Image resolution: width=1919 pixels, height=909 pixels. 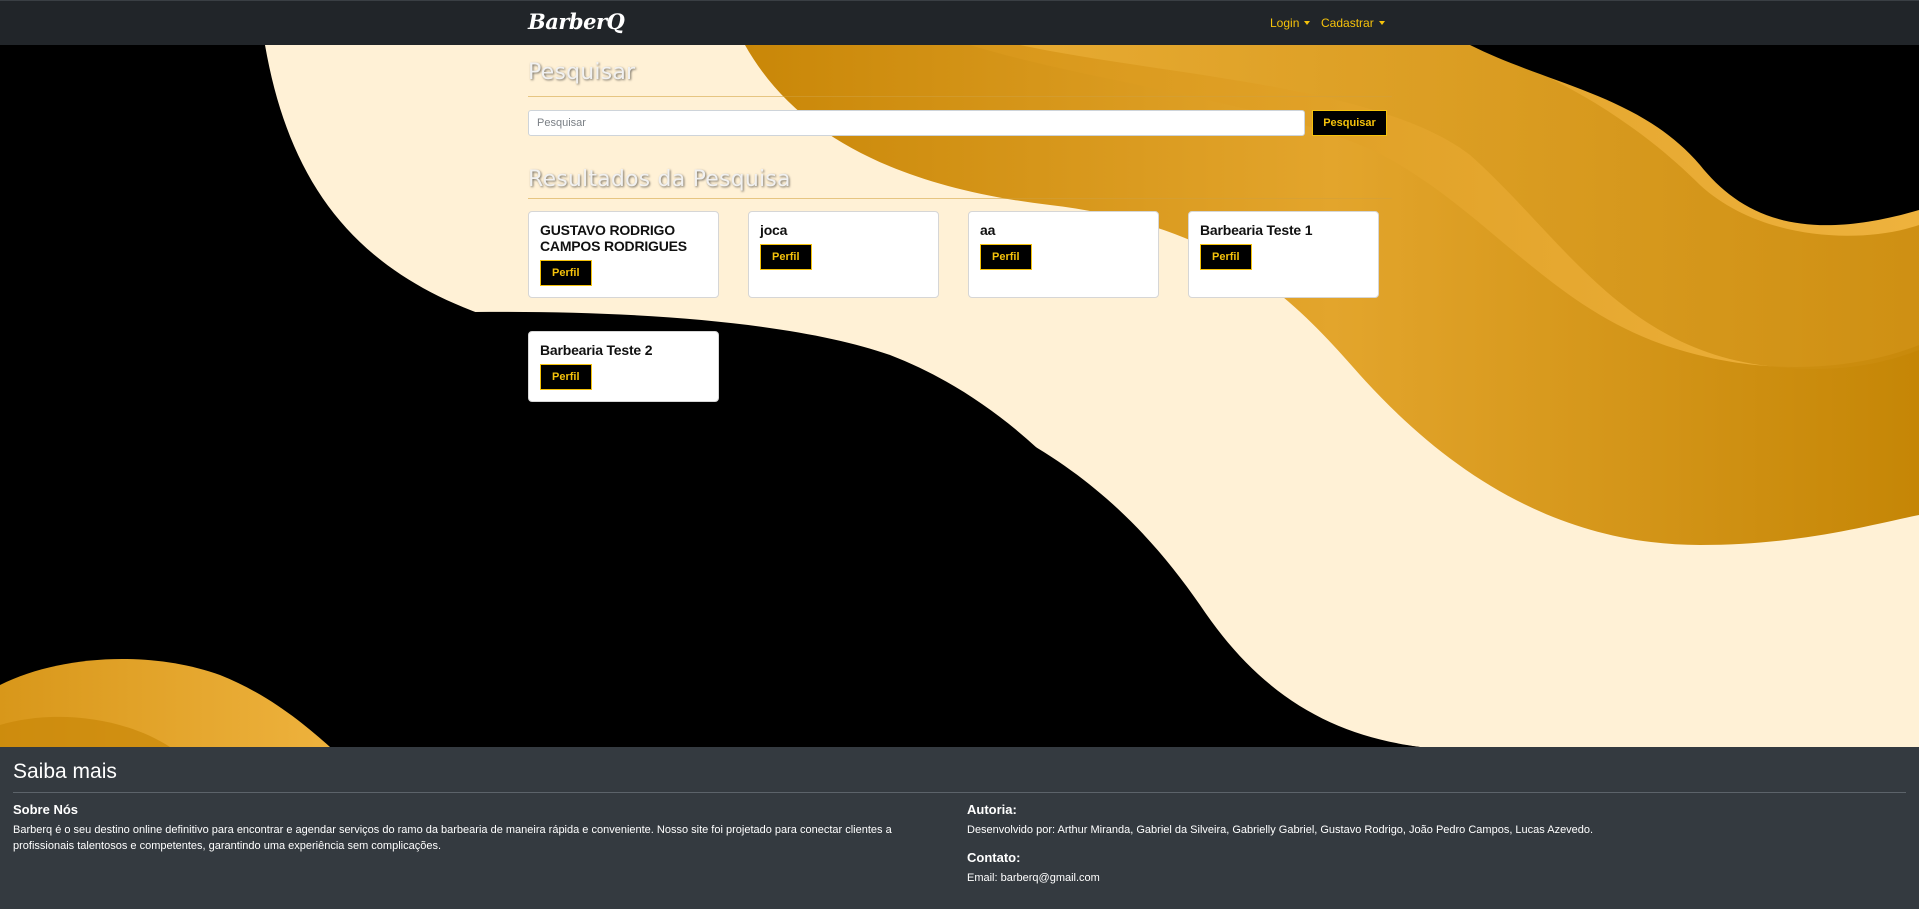 What do you see at coordinates (1256, 230) in the screenshot?
I see `result-name: Barbearia Teste 1` at bounding box center [1256, 230].